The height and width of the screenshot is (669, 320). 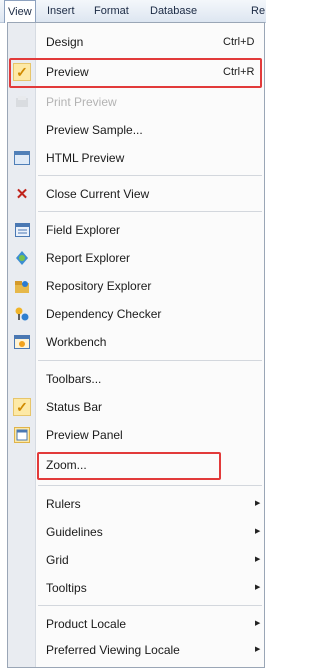 I want to click on menu-item-label: Grid, so click(x=57, y=560).